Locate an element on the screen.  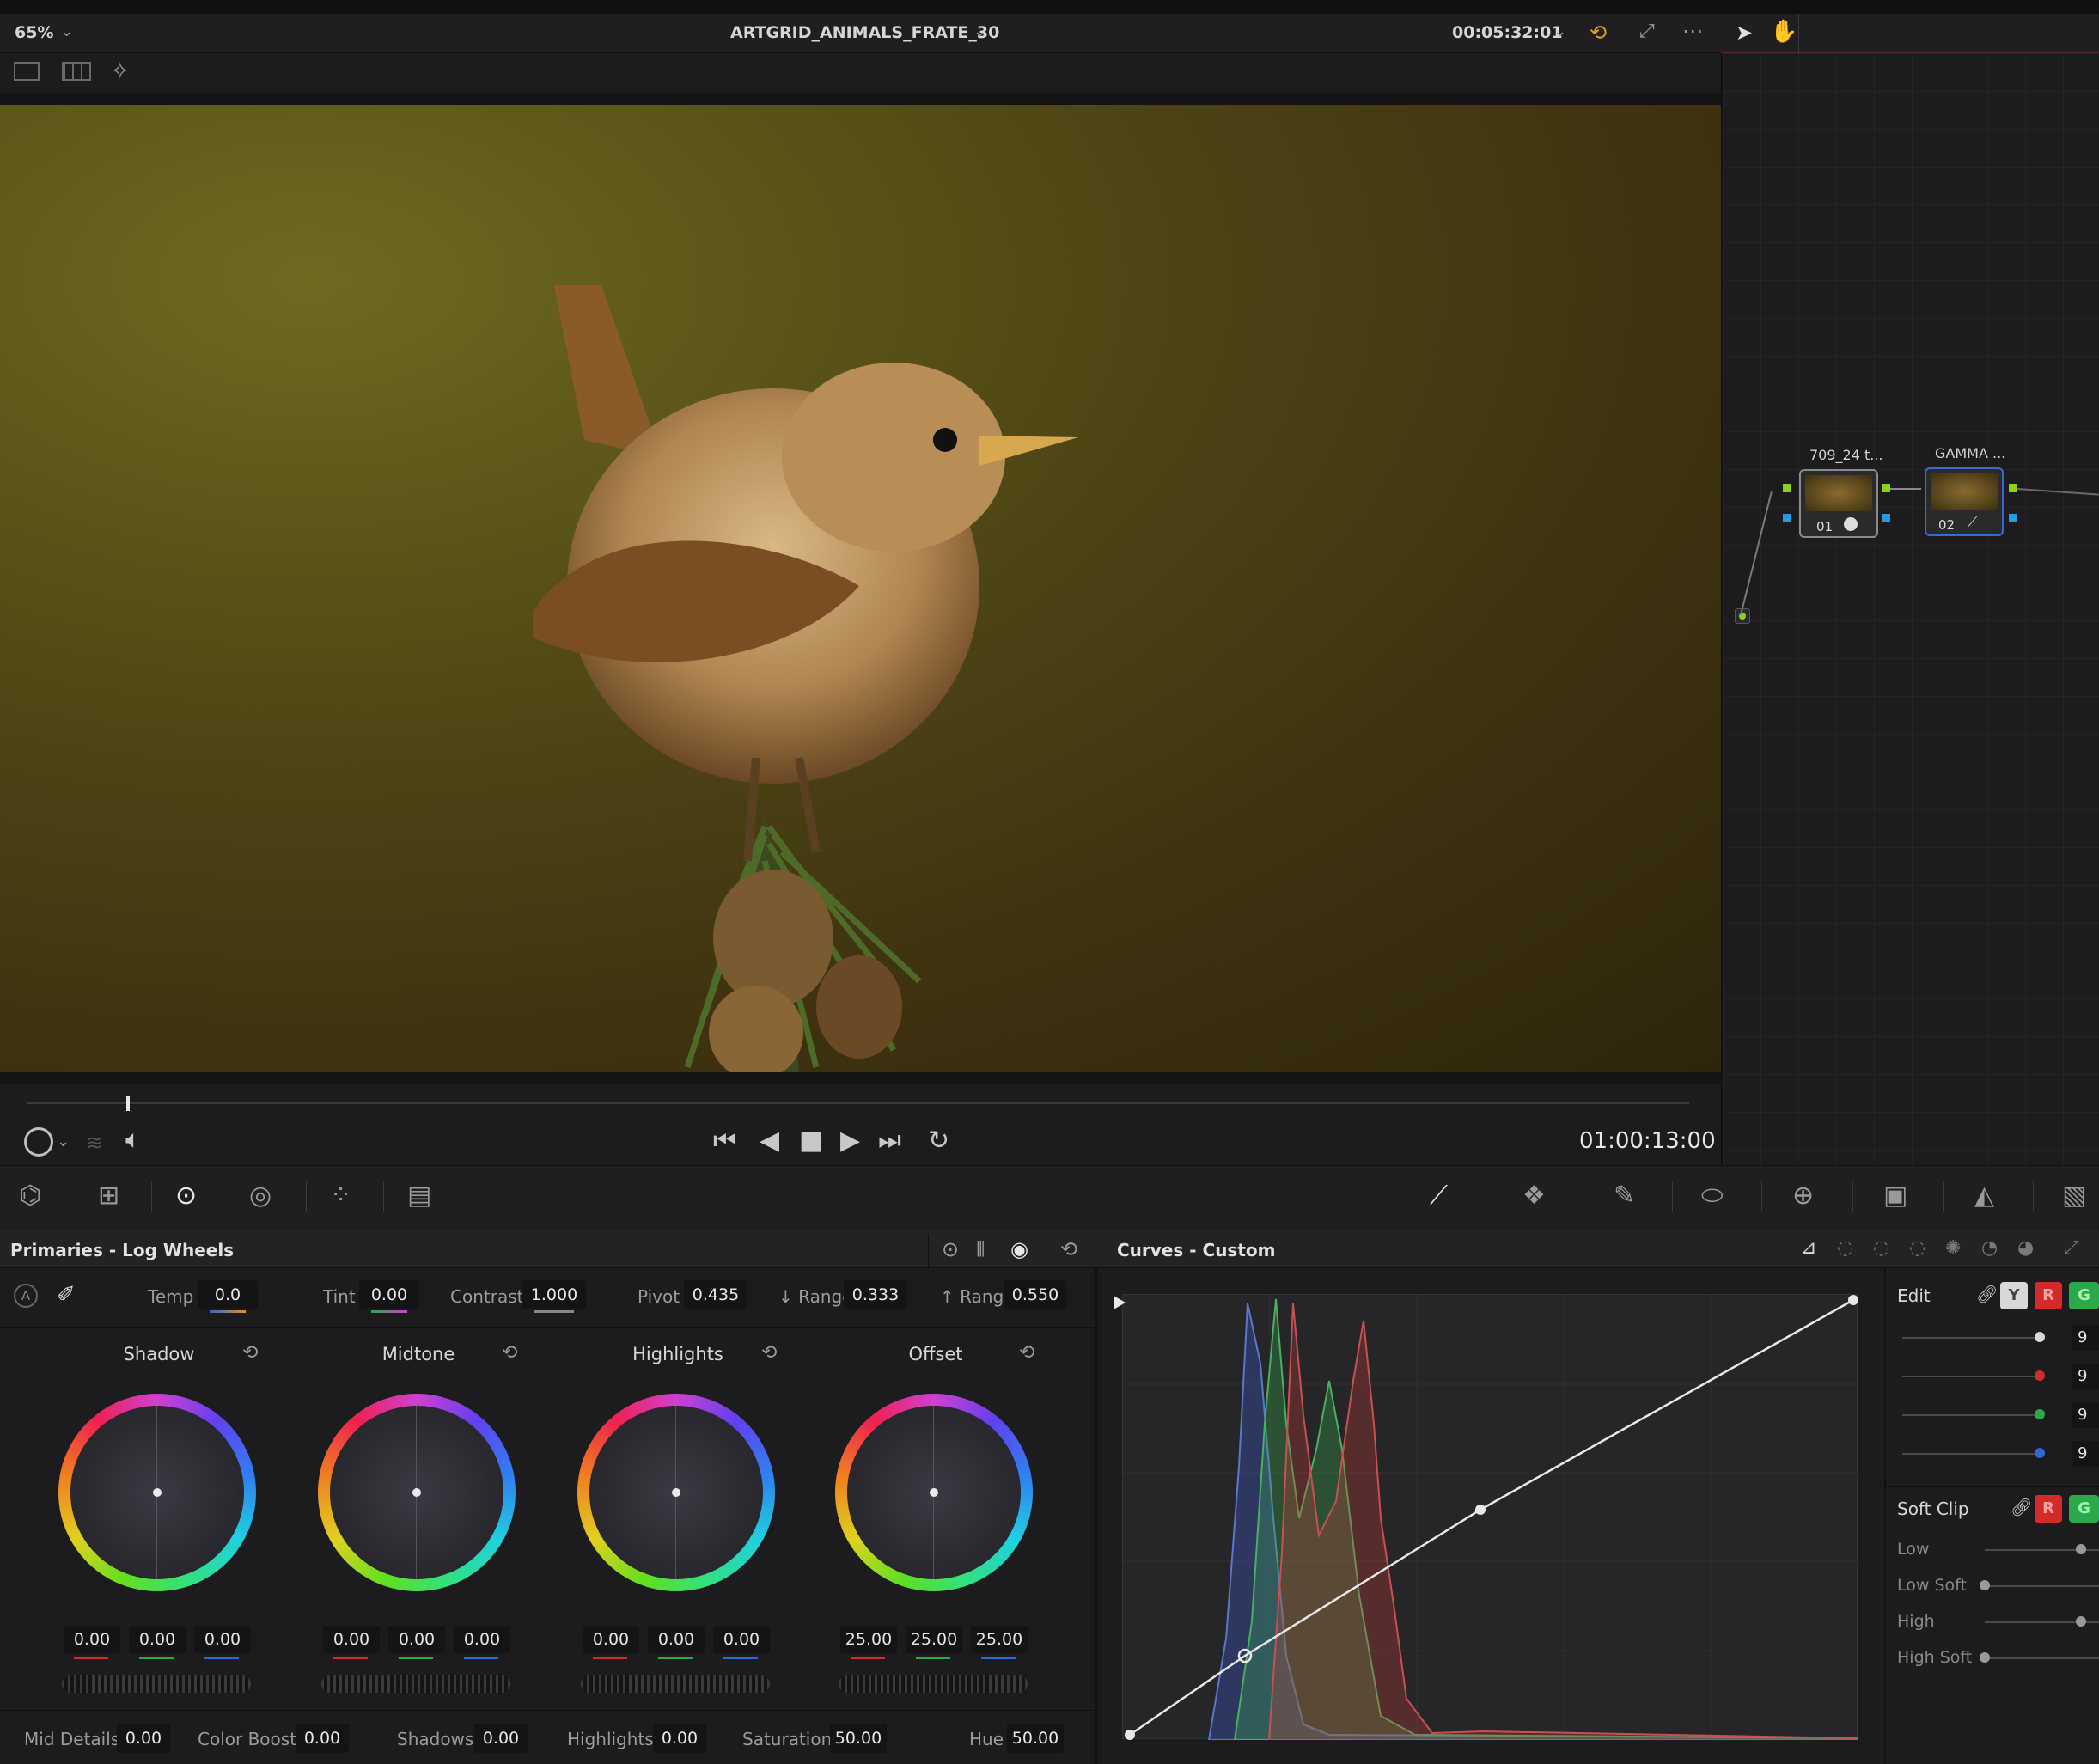
primaries-bars-mode-icon: ⊙ is located at coordinates (950, 1249).